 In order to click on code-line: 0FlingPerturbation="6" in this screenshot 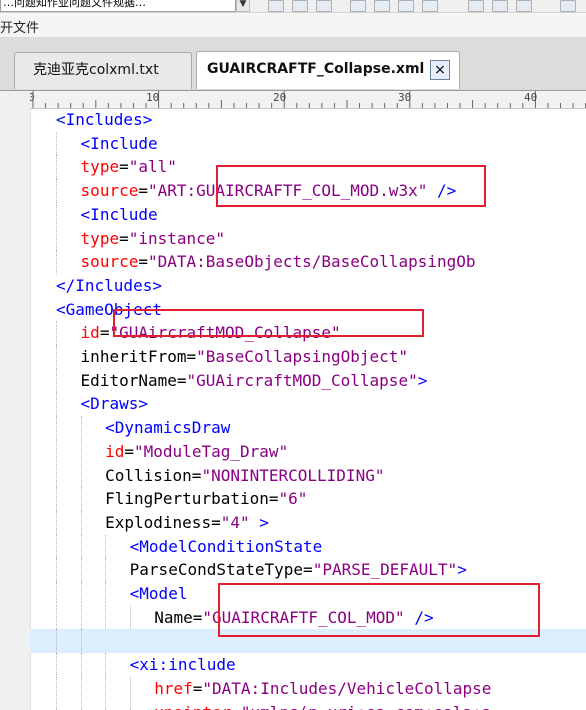, I will do `click(308, 499)`.